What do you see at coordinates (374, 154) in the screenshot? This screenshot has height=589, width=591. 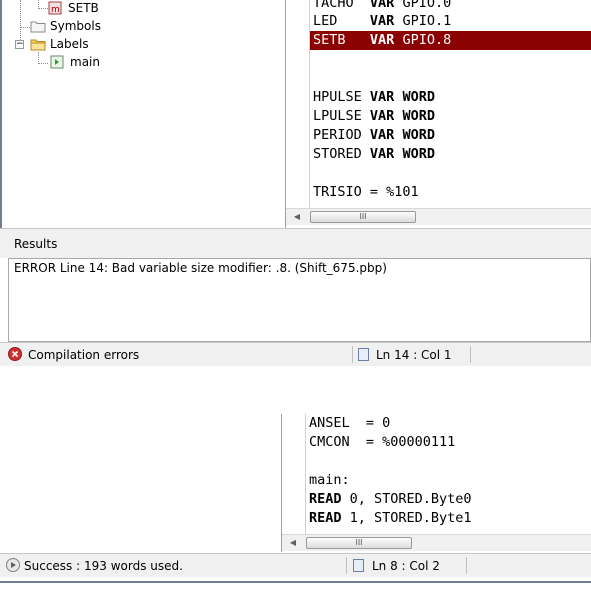 I see `code-line: STORED VAR WORD` at bounding box center [374, 154].